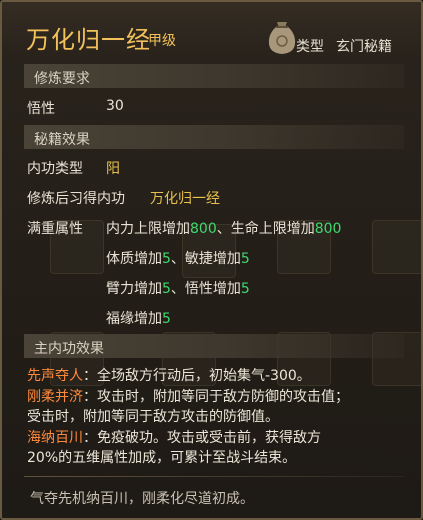 This screenshot has height=520, width=423. I want to click on background-slot, so click(396, 247).